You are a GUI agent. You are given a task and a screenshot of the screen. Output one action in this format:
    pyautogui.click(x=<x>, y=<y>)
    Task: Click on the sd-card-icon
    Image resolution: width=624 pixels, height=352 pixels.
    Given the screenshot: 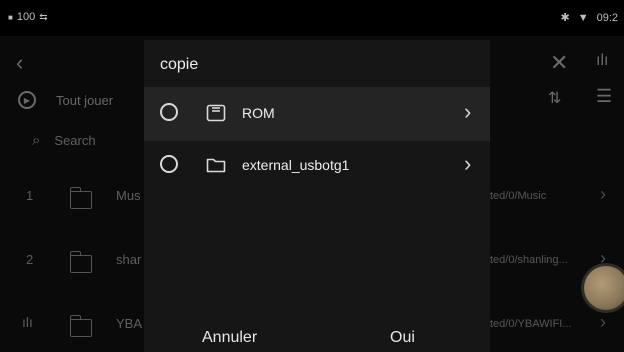 What is the action you would take?
    pyautogui.click(x=216, y=113)
    